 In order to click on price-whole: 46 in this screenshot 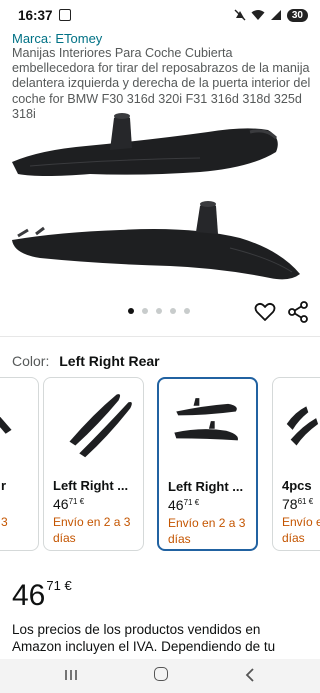, I will do `click(29, 595)`.